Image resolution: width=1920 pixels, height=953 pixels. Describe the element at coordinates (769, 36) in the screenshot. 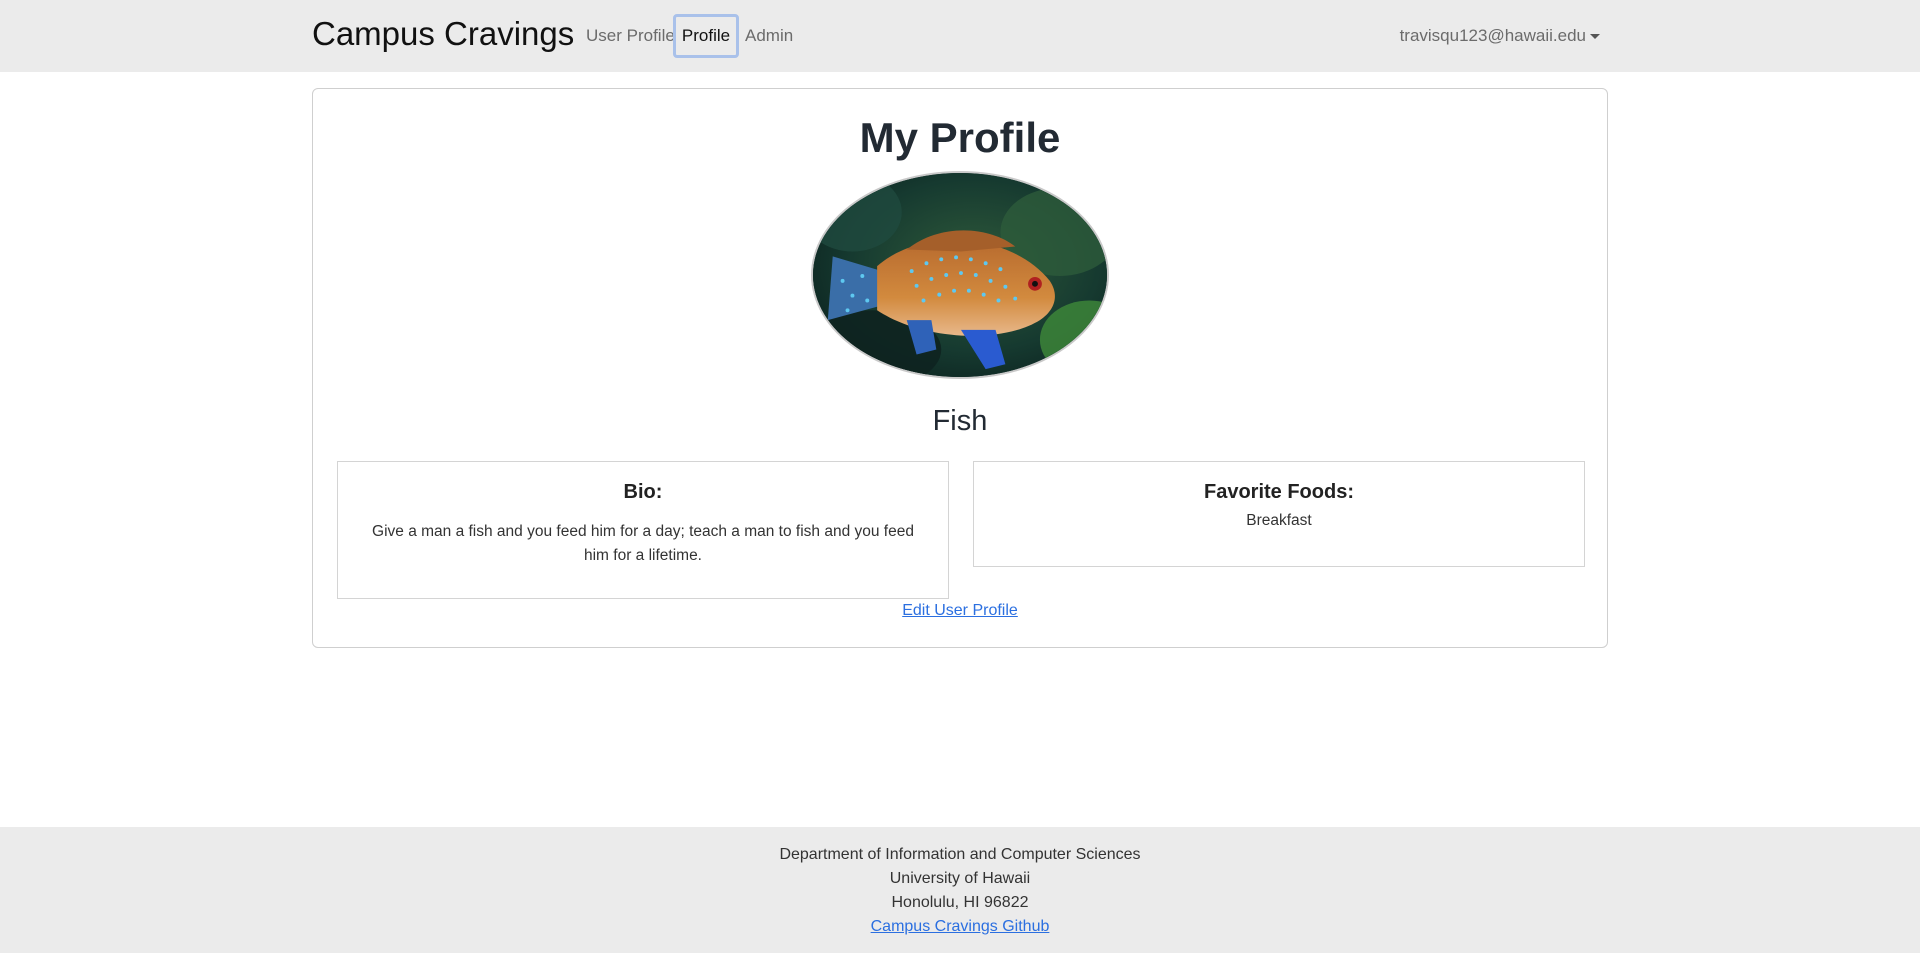

I see `nav-admin: Admin` at that location.